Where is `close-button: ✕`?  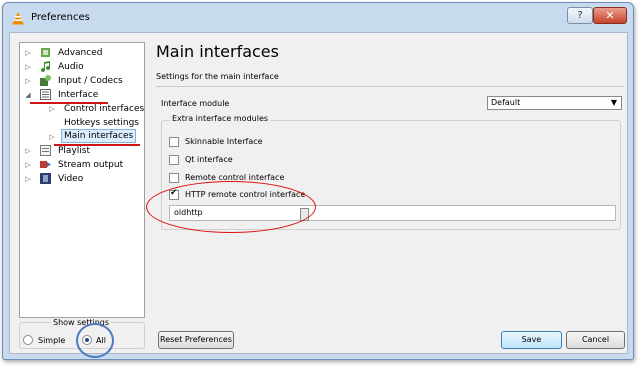 close-button: ✕ is located at coordinates (610, 15).